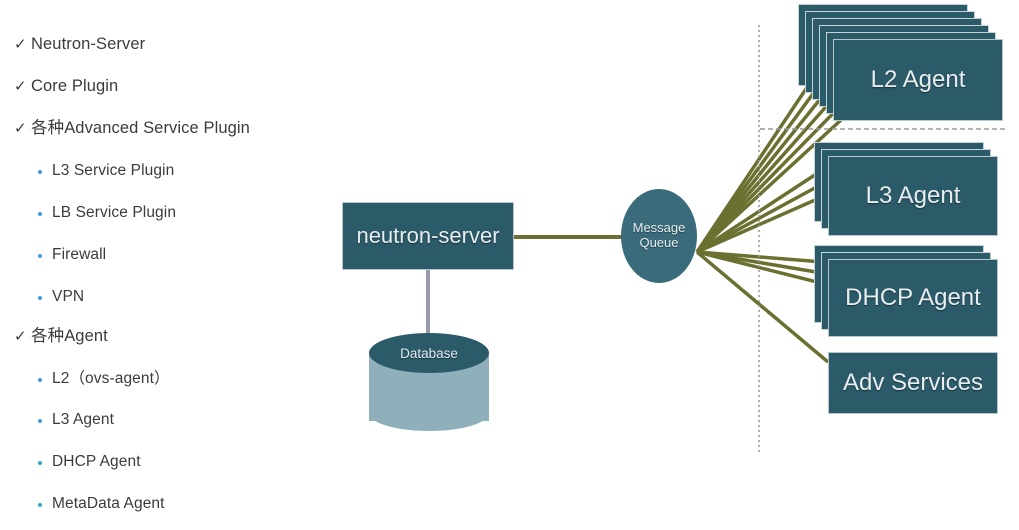 The image size is (1019, 530). What do you see at coordinates (659, 242) in the screenshot?
I see `node-message-queue-label-line2: Queue` at bounding box center [659, 242].